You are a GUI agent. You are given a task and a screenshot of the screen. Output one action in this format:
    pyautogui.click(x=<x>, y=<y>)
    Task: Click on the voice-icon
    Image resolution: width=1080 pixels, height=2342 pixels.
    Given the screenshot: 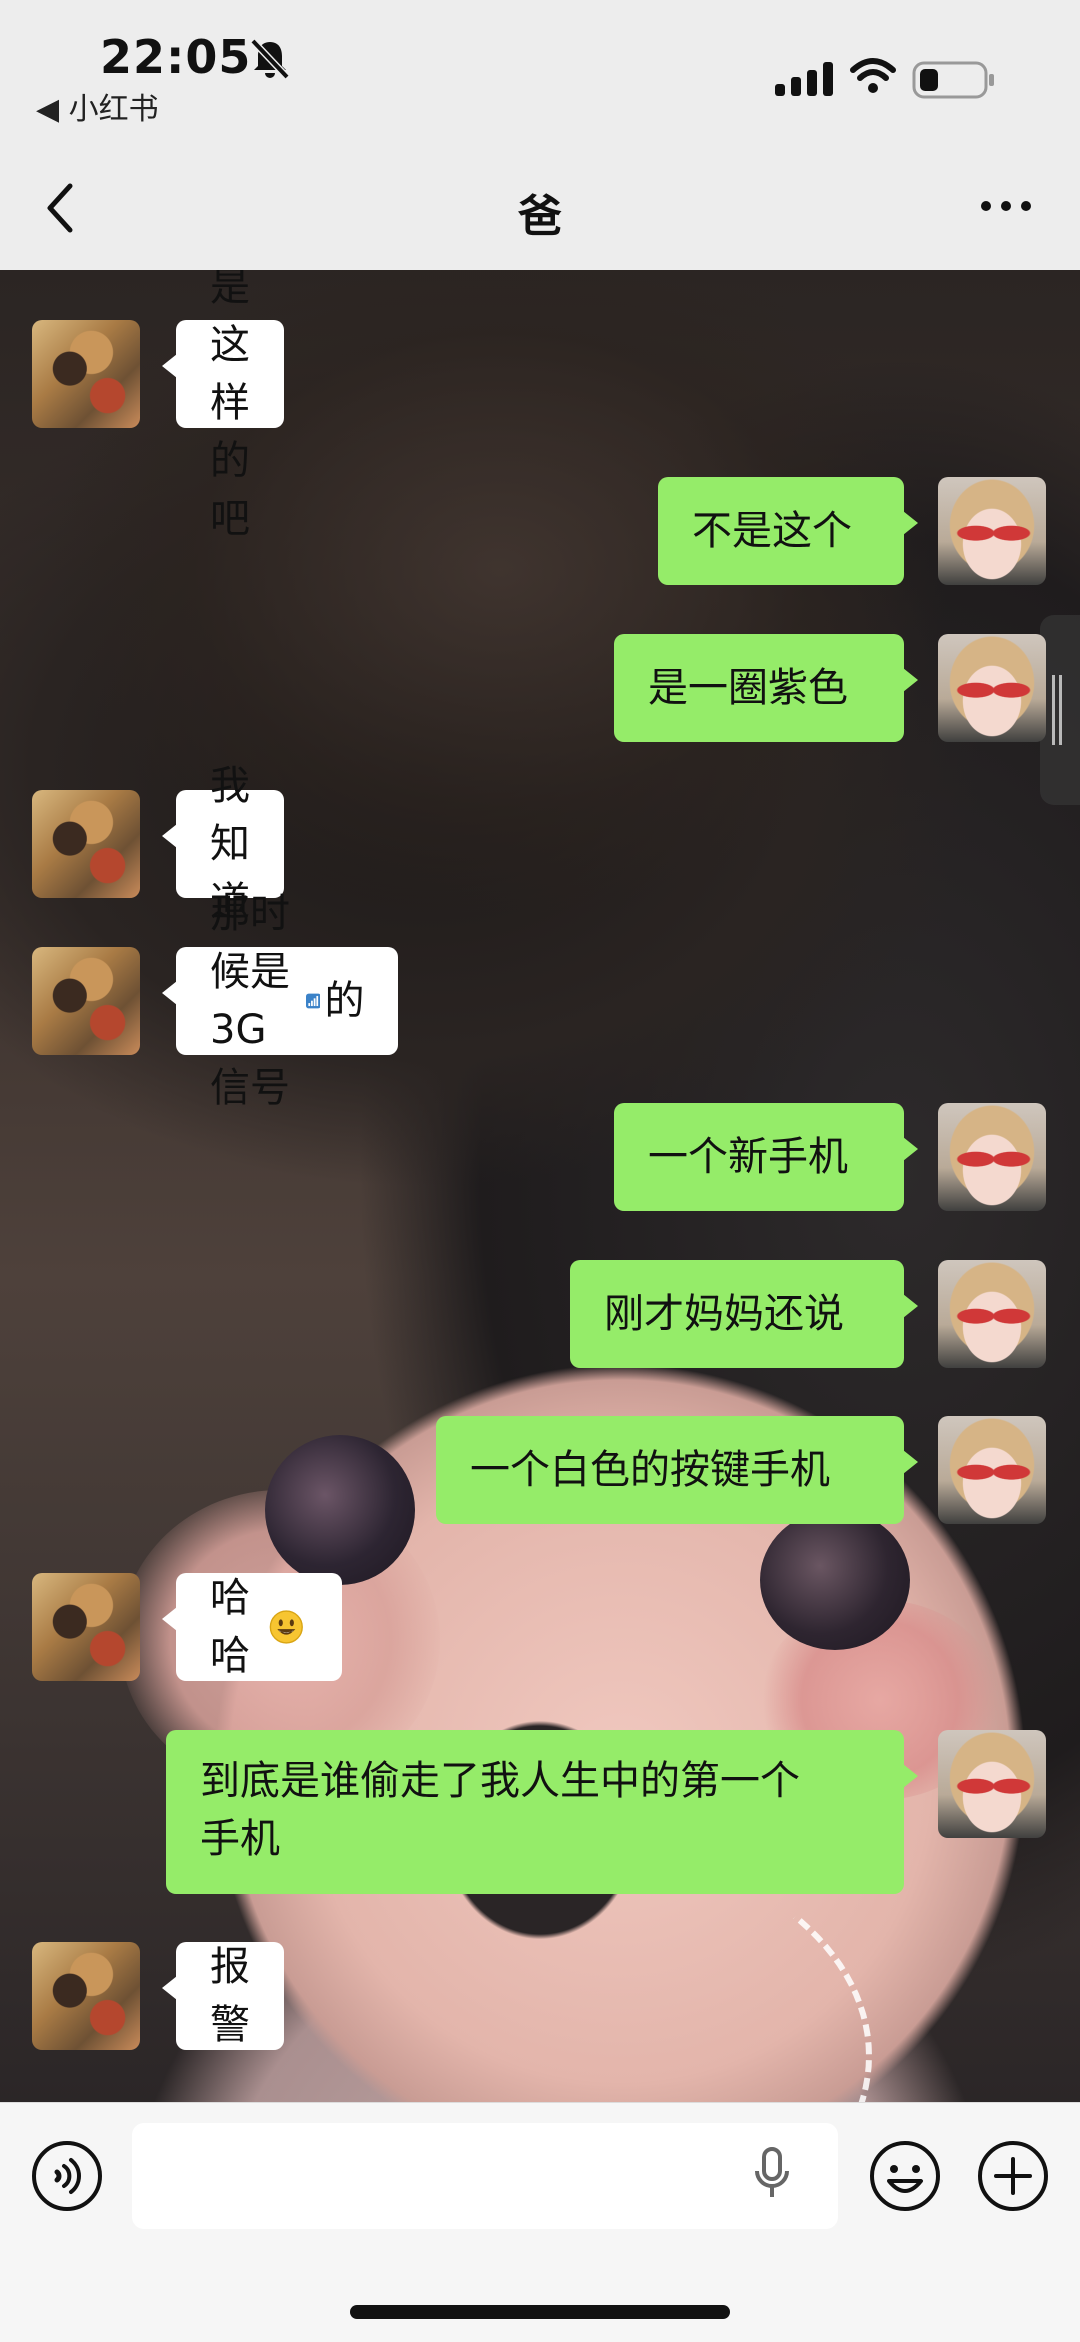 What is the action you would take?
    pyautogui.click(x=67, y=2176)
    